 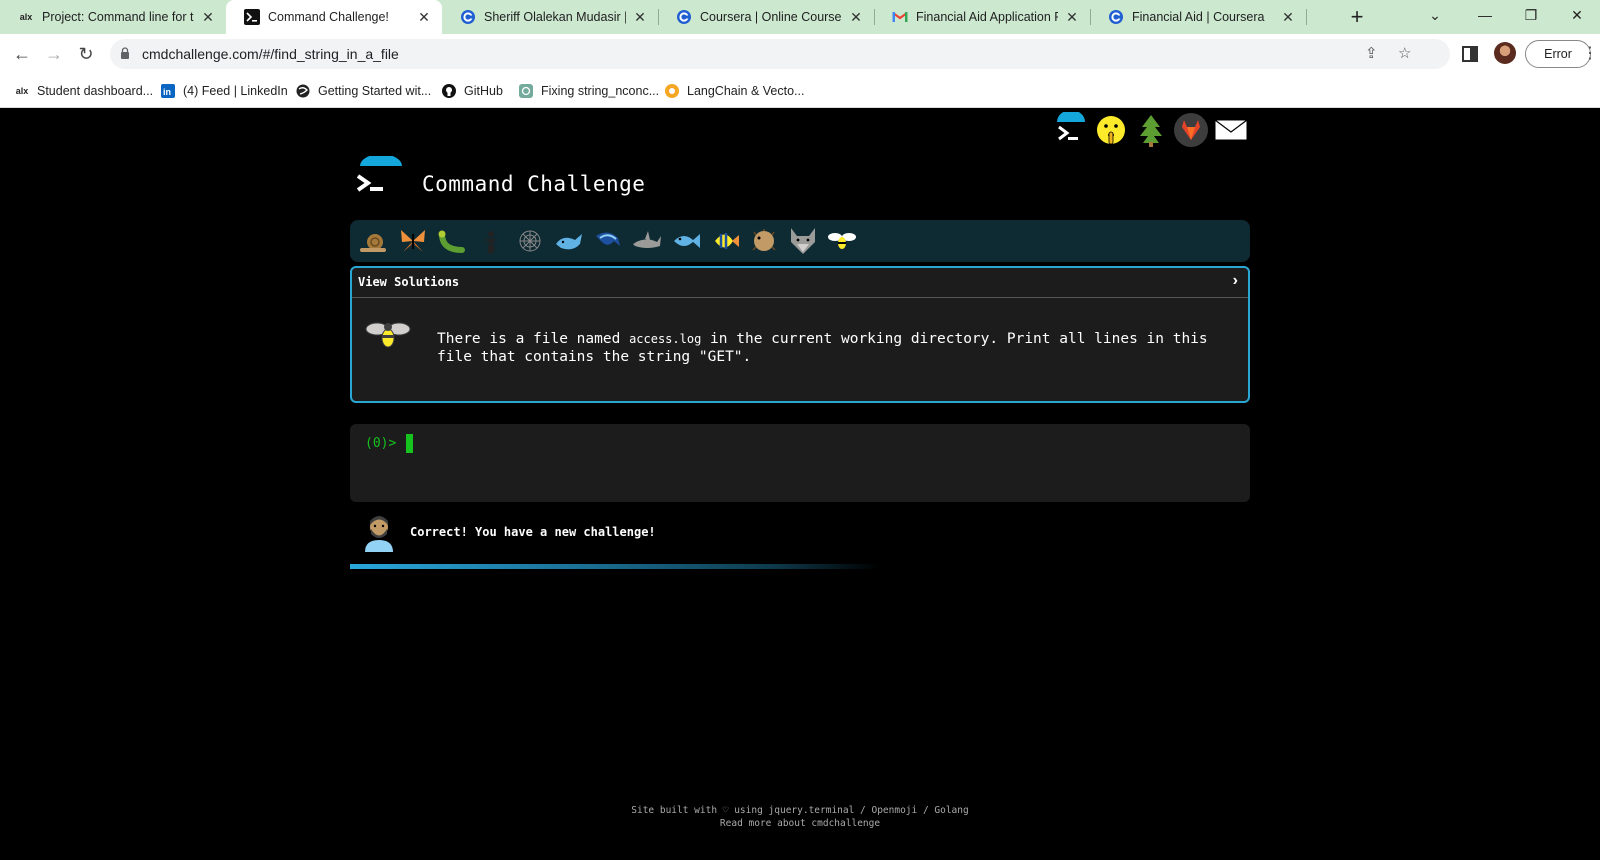 I want to click on langchain-icon, so click(x=672, y=91).